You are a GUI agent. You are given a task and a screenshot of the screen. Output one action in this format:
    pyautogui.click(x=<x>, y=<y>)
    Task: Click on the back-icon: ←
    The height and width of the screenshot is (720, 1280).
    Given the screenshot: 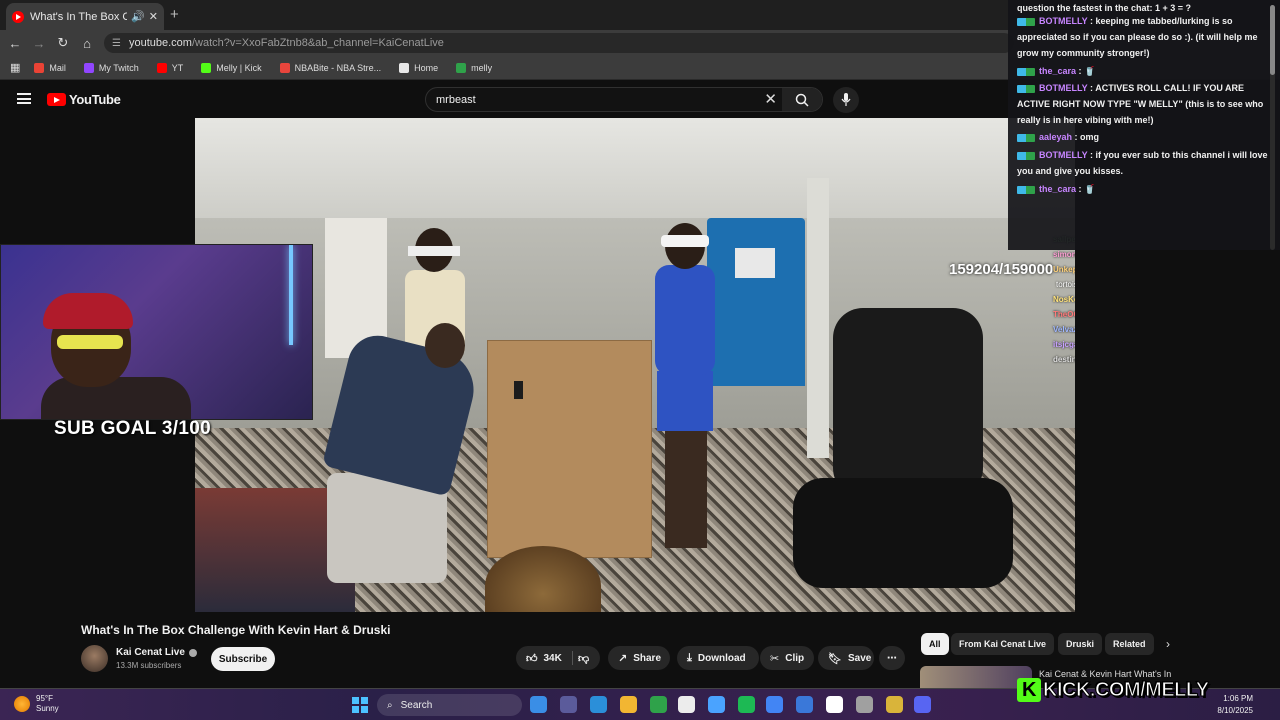 What is the action you would take?
    pyautogui.click(x=15, y=43)
    